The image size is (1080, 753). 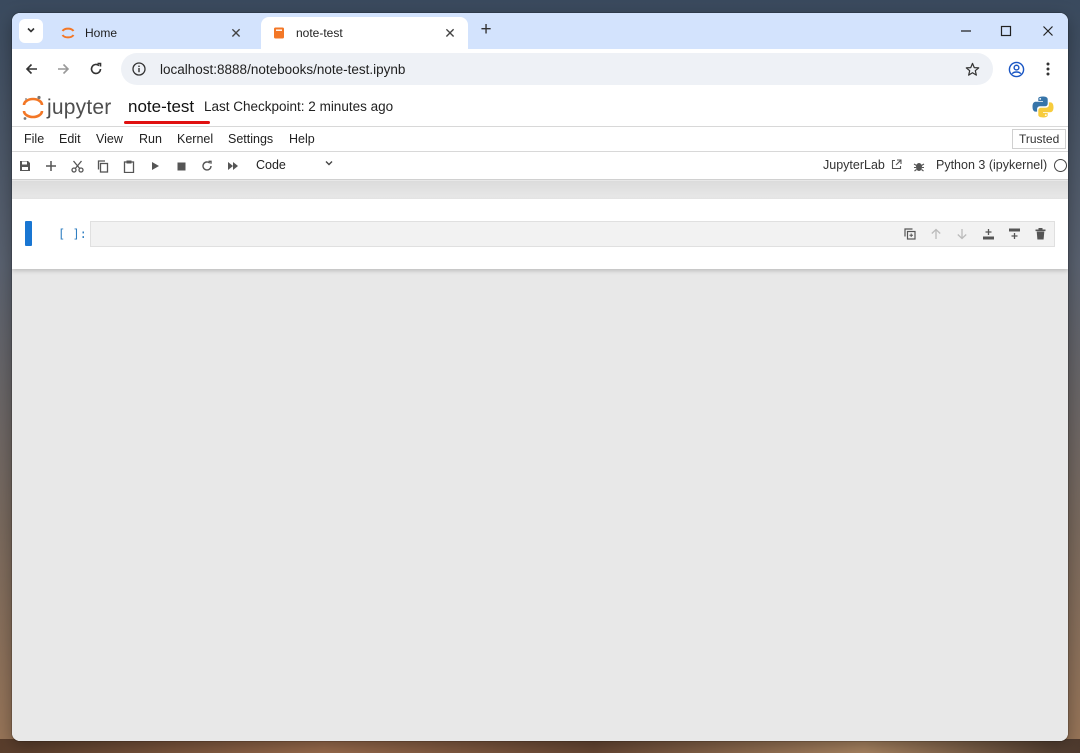 I want to click on jupyter-logo: jupyter, so click(x=66, y=108).